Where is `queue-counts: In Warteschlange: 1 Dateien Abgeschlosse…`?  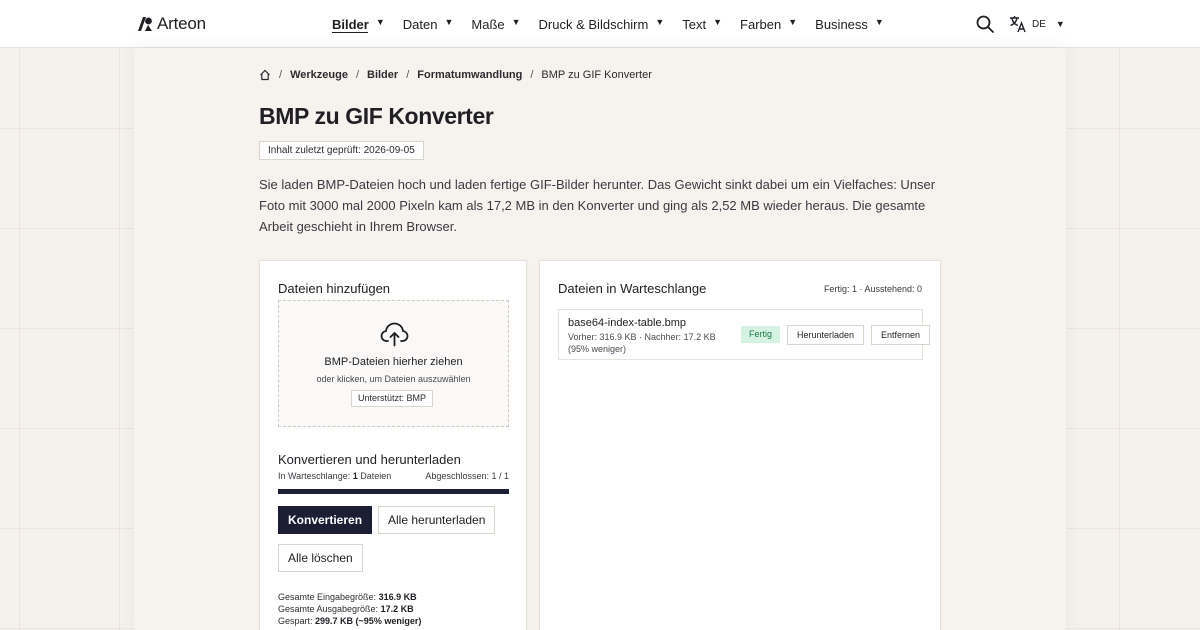
queue-counts: In Warteschlange: 1 Dateien Abgeschlosse… is located at coordinates (393, 476).